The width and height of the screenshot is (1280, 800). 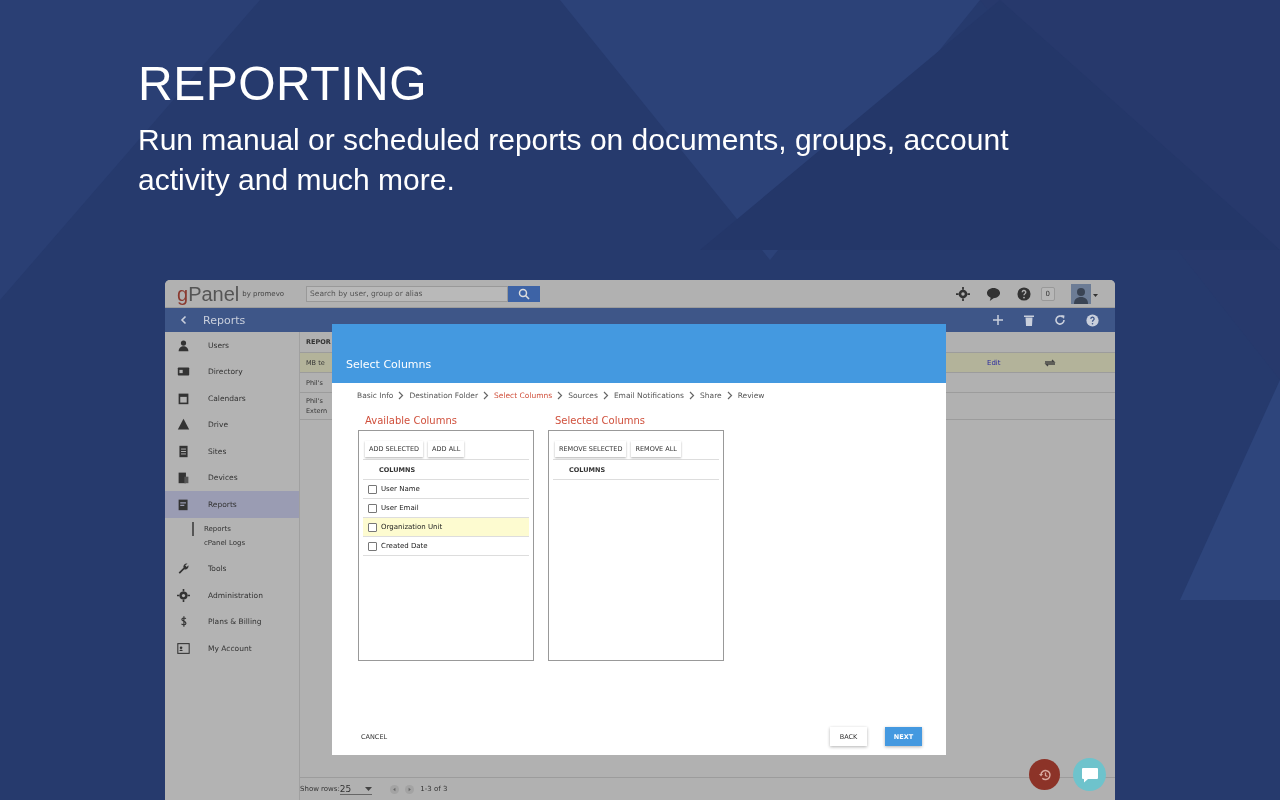 What do you see at coordinates (356, 789) in the screenshot?
I see `rows-select: 25` at bounding box center [356, 789].